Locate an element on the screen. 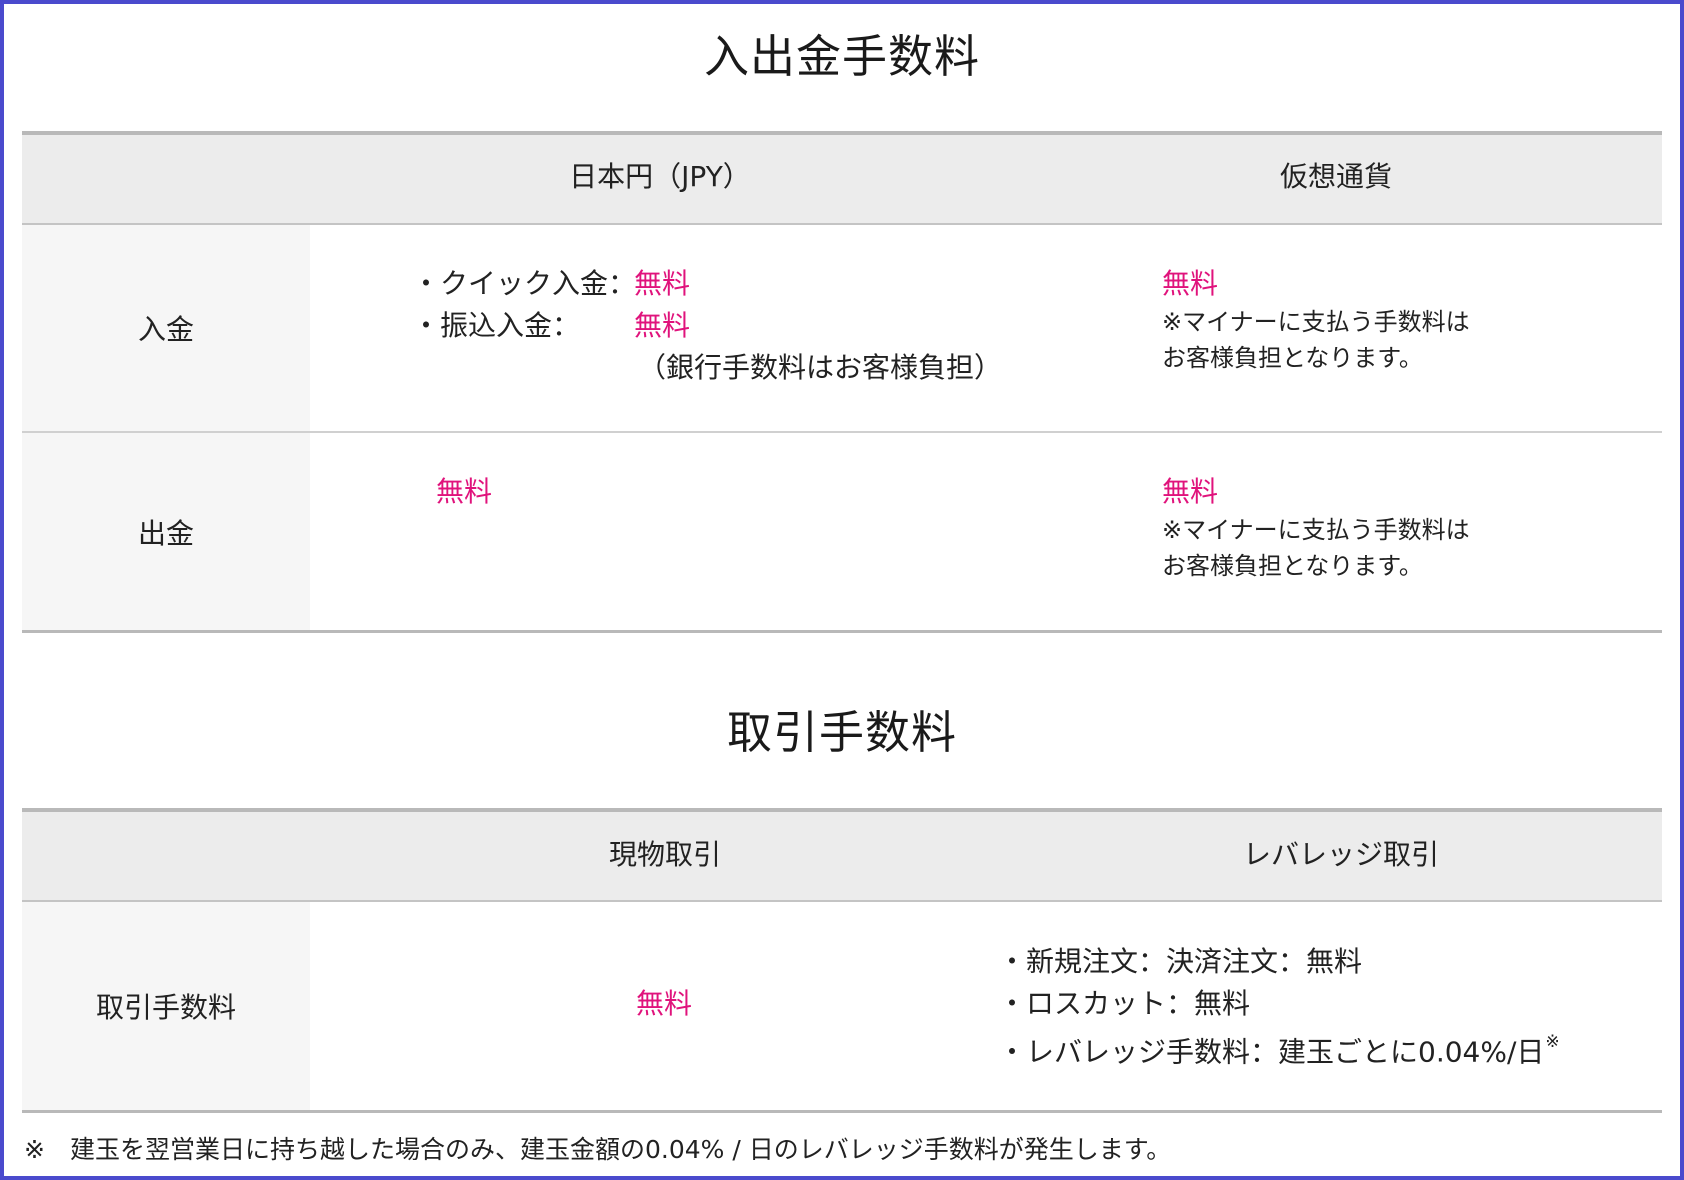 This screenshot has width=1684, height=1180. row-label-withdrawal-text: 出金 is located at coordinates (165, 533).